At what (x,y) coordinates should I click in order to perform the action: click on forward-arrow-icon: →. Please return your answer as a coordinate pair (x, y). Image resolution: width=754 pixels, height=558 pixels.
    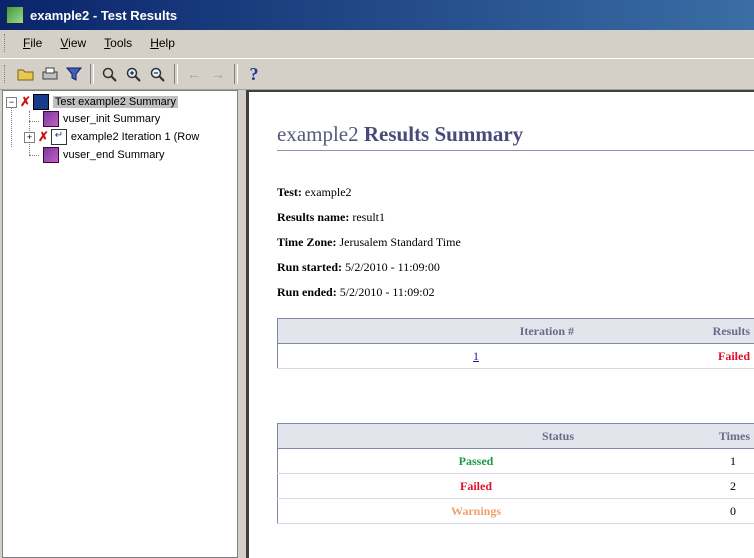
    Looking at the image, I should click on (218, 74).